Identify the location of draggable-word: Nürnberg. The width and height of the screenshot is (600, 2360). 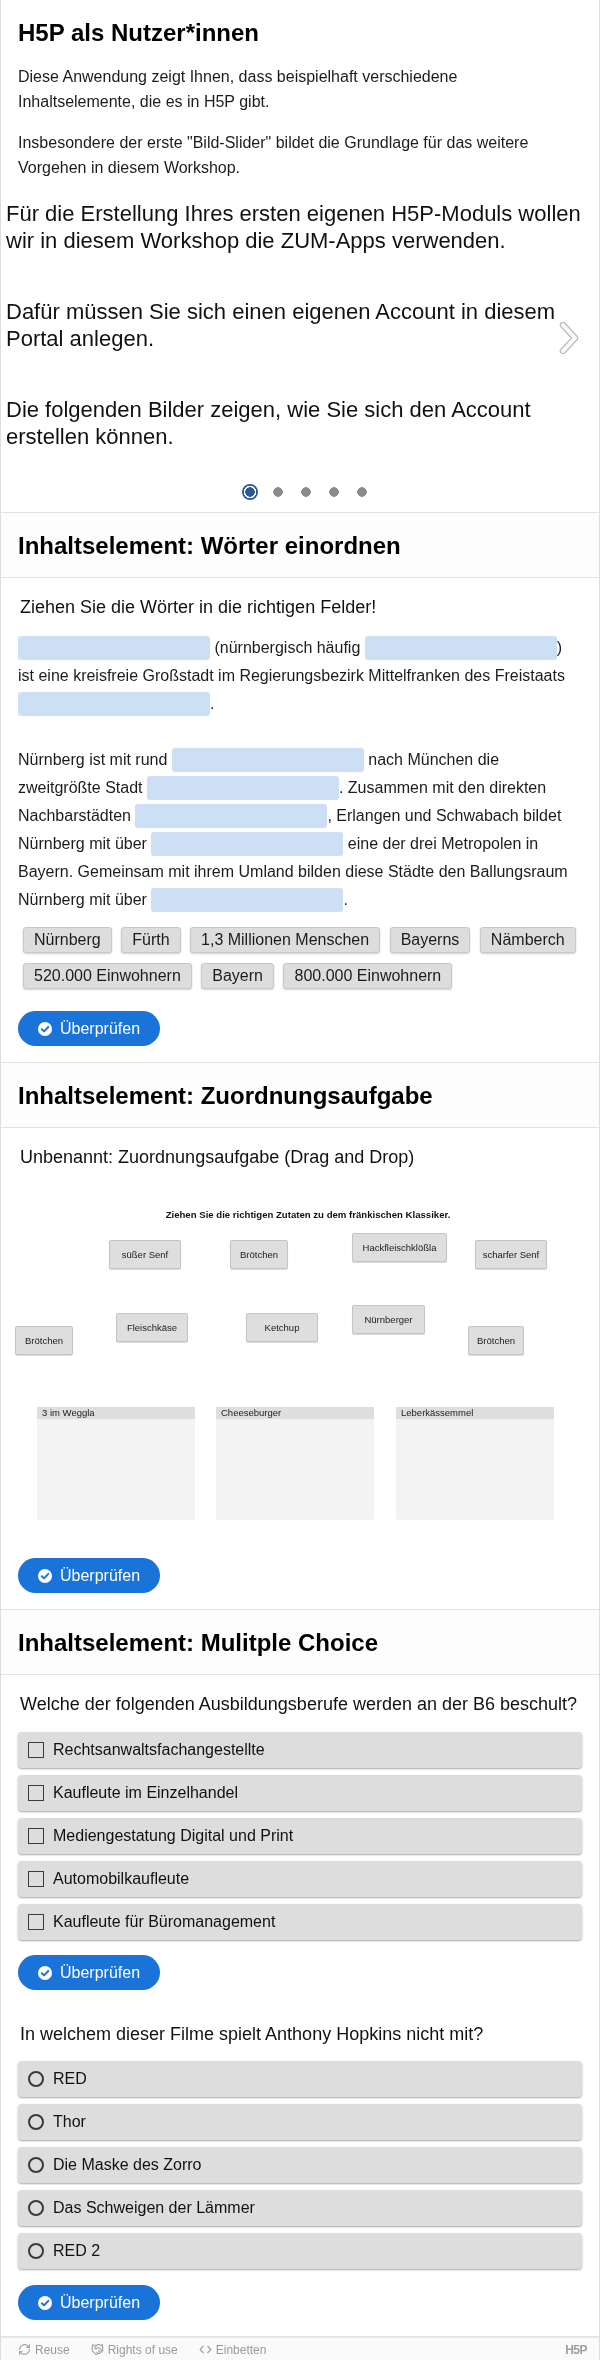
(67, 940).